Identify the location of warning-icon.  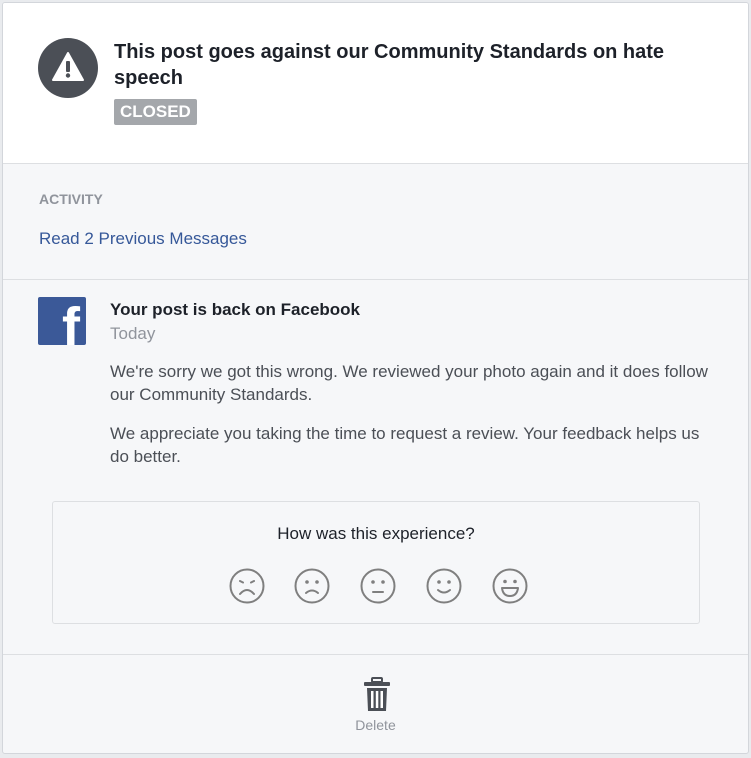
(68, 68).